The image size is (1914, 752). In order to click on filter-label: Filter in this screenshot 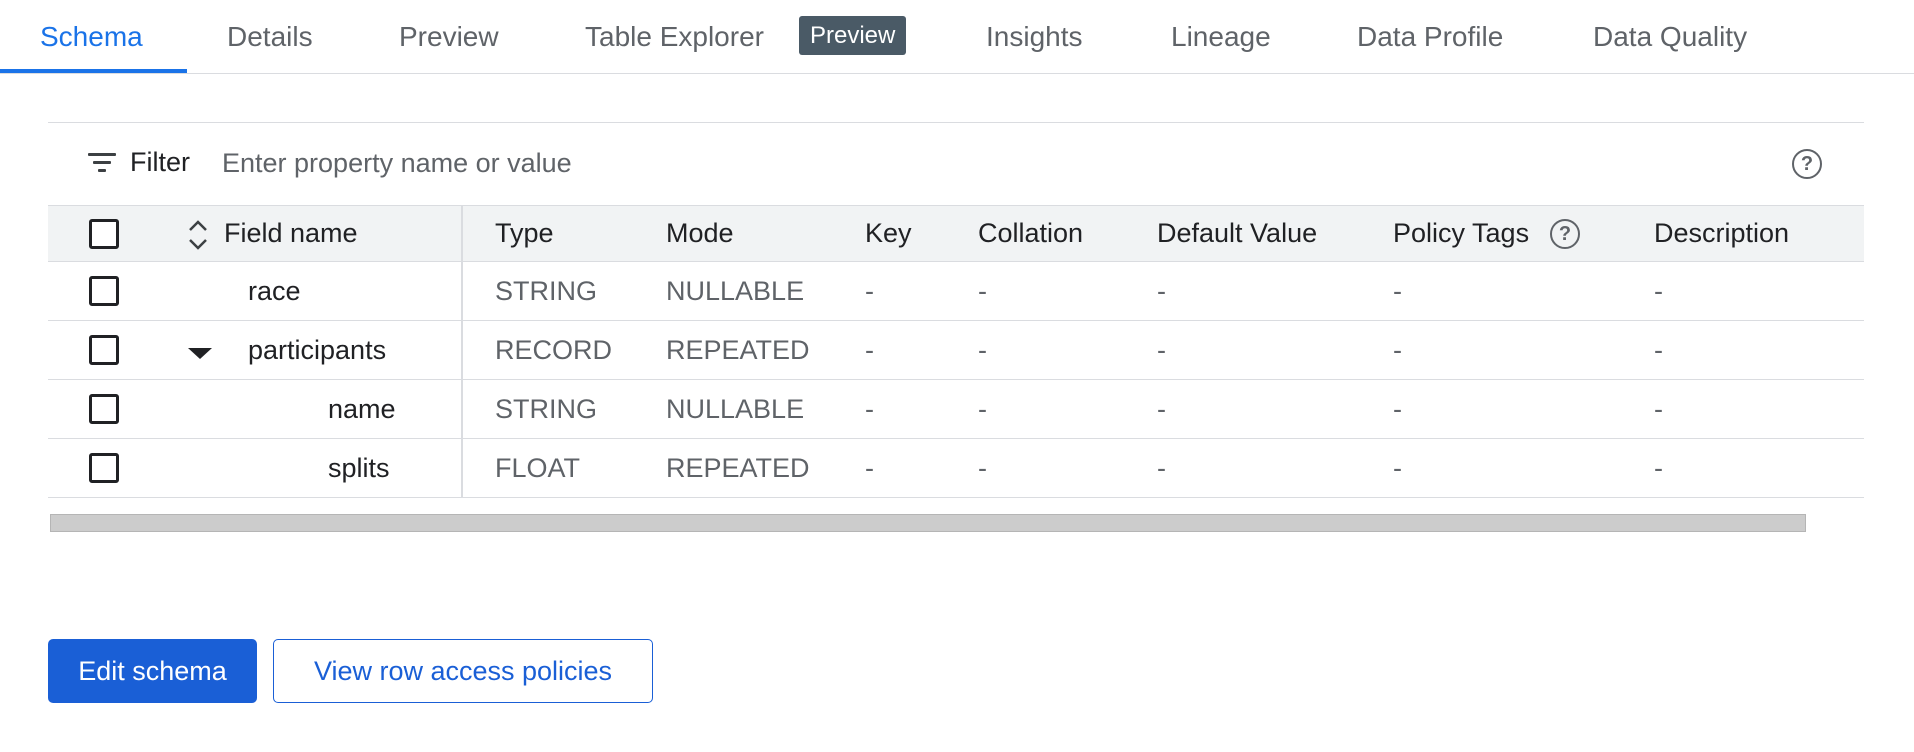, I will do `click(160, 162)`.